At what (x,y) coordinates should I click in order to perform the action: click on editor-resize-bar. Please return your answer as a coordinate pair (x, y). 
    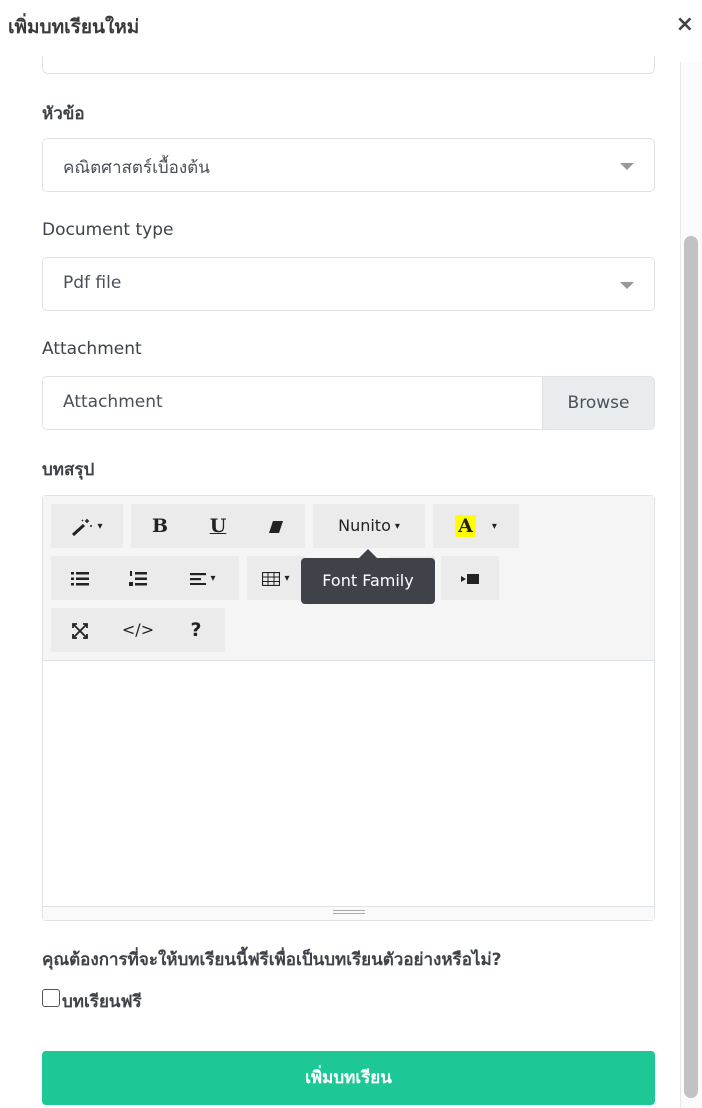
    Looking at the image, I should click on (348, 913).